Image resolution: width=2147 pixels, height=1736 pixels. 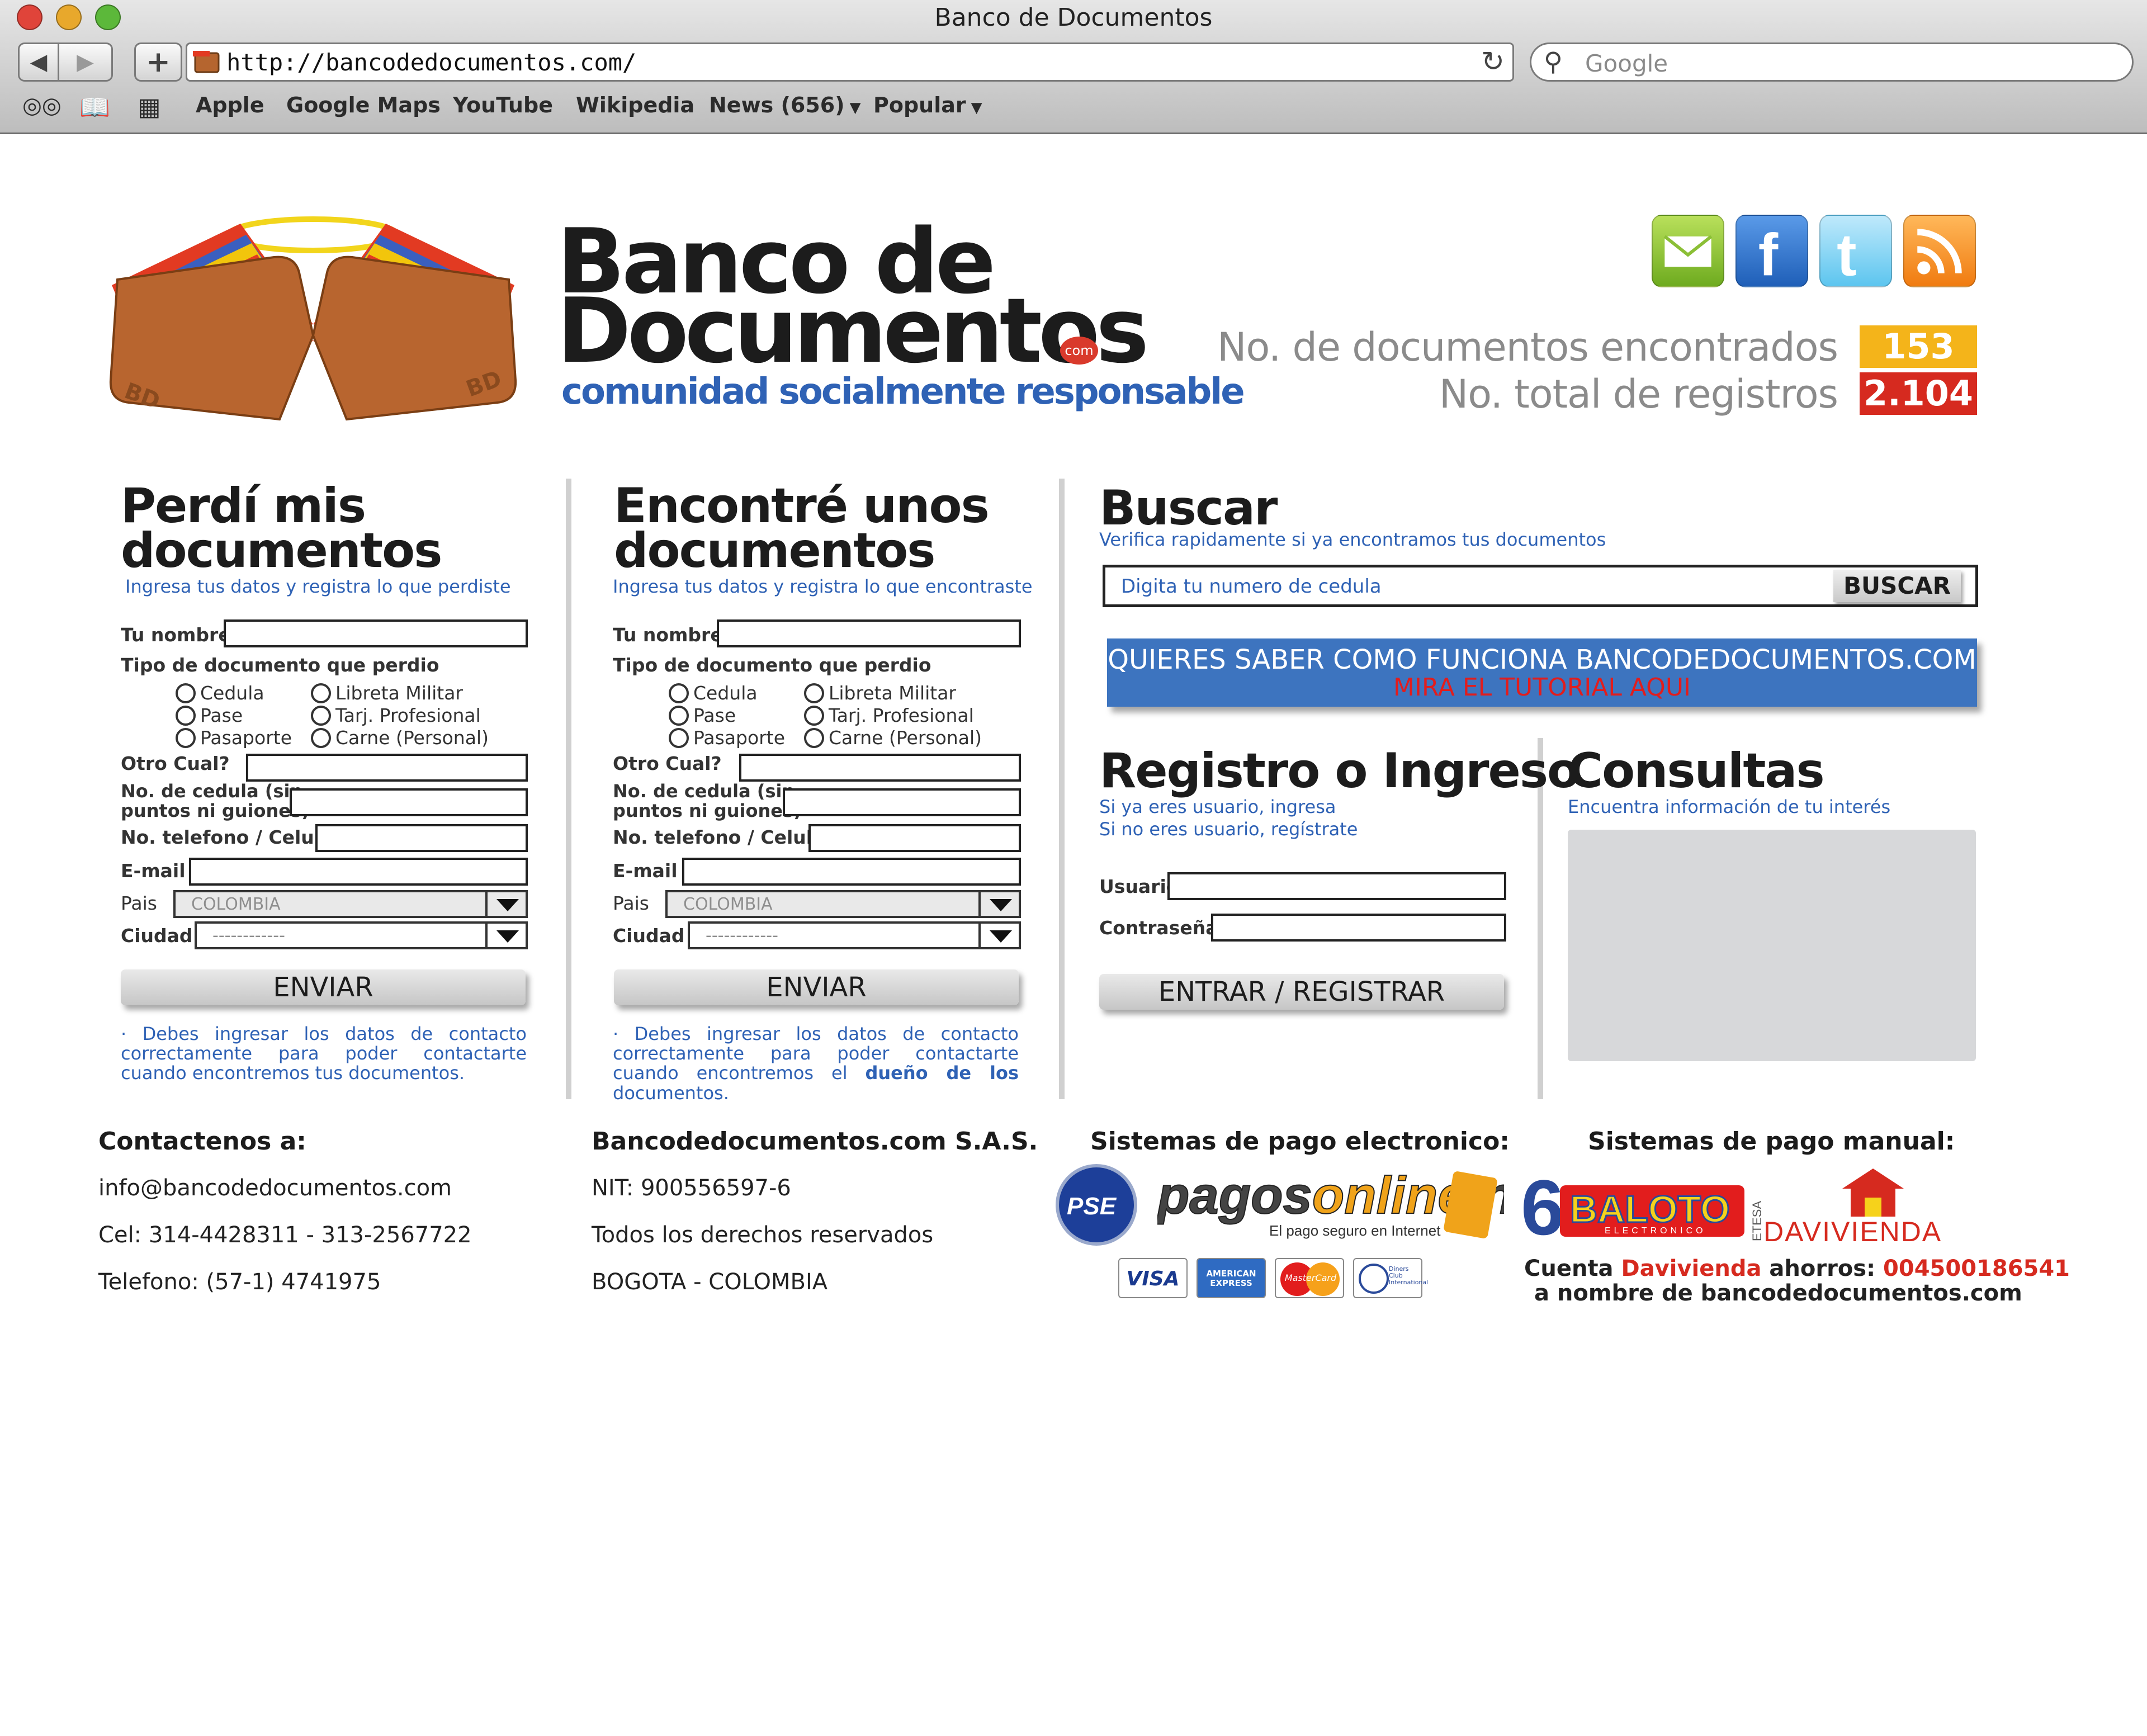 I want to click on stat-label-found: No. de documentos encontrados, so click(x=1527, y=347).